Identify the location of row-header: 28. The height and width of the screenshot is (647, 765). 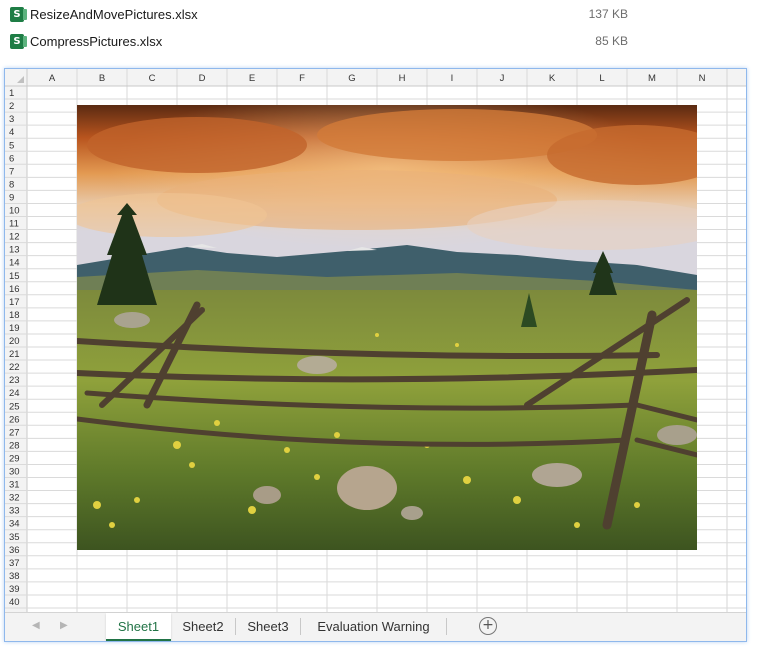
(14, 445).